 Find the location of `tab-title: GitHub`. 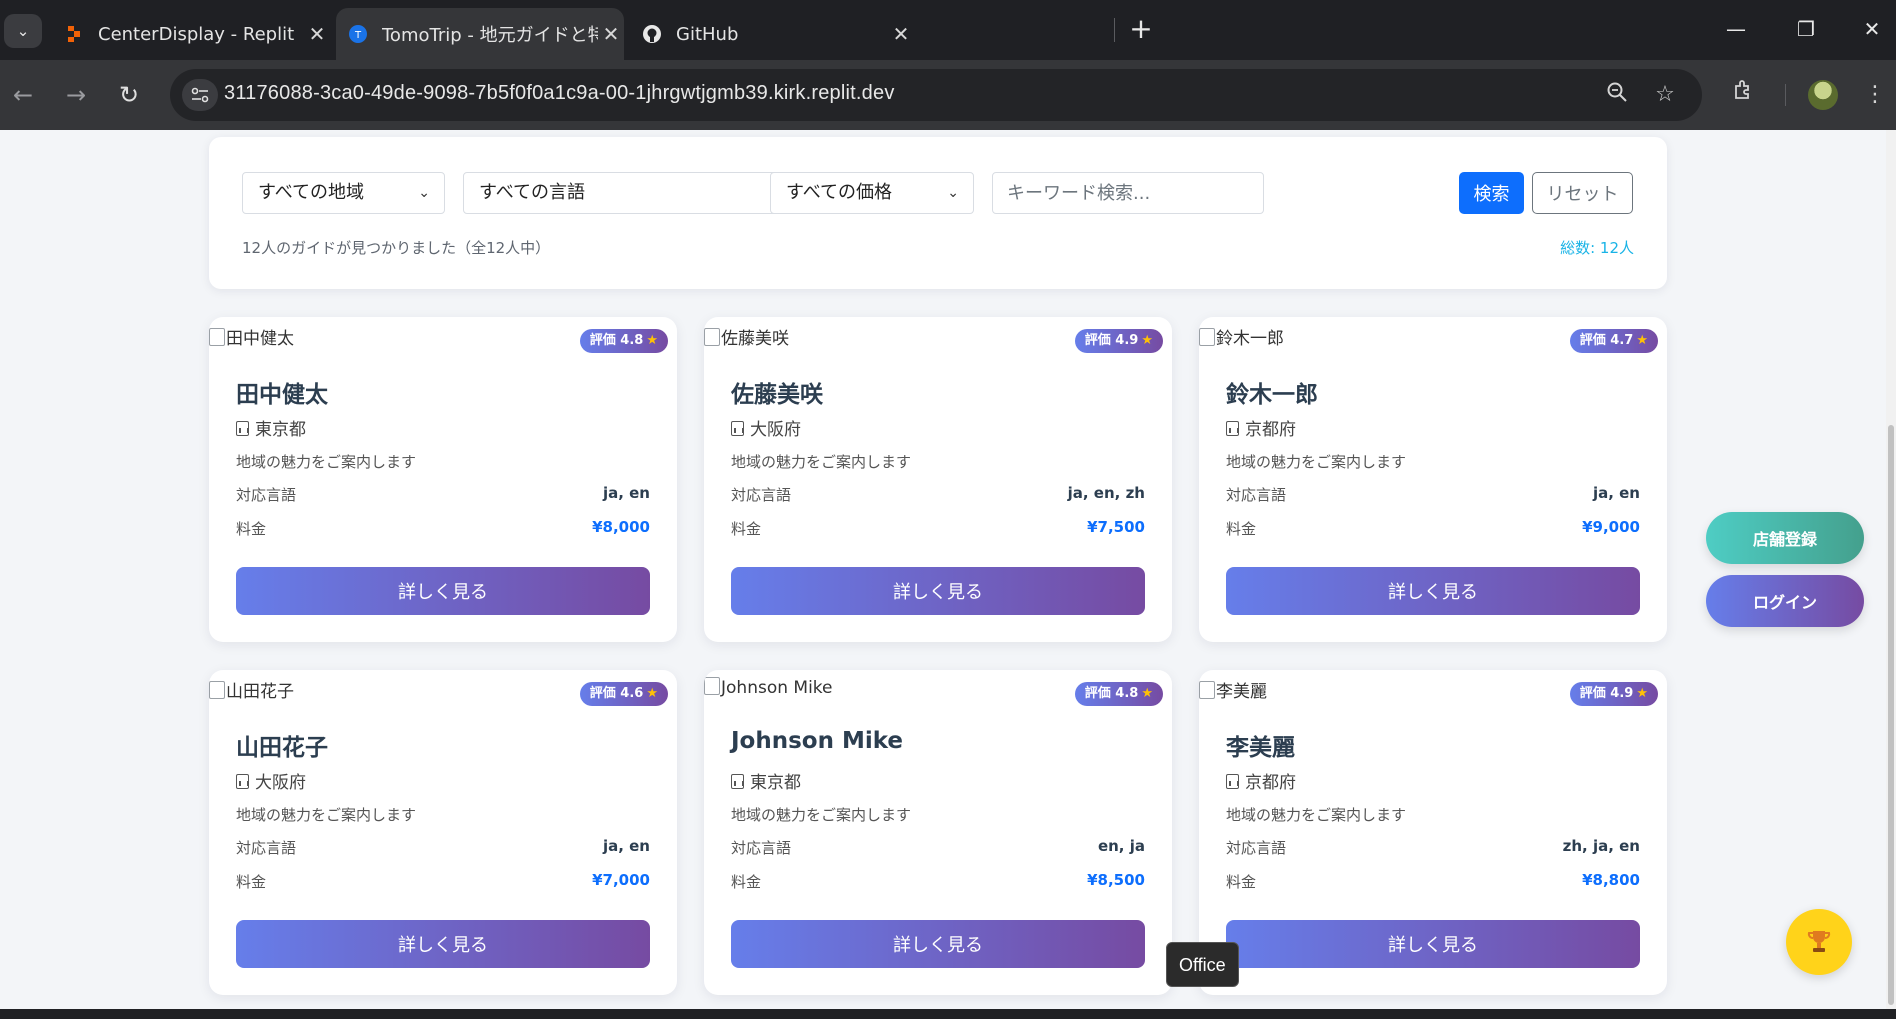

tab-title: GitHub is located at coordinates (707, 34).